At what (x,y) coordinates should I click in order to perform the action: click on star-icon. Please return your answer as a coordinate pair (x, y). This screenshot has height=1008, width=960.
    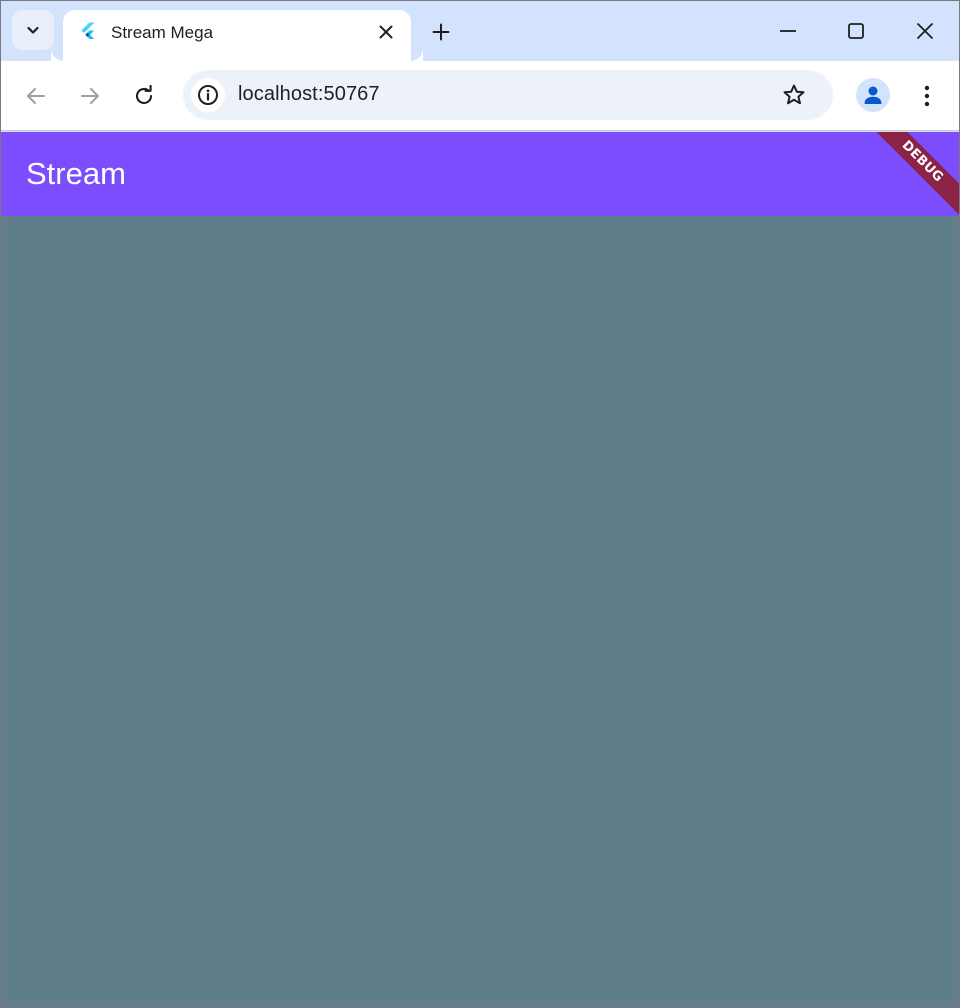
    Looking at the image, I should click on (794, 94).